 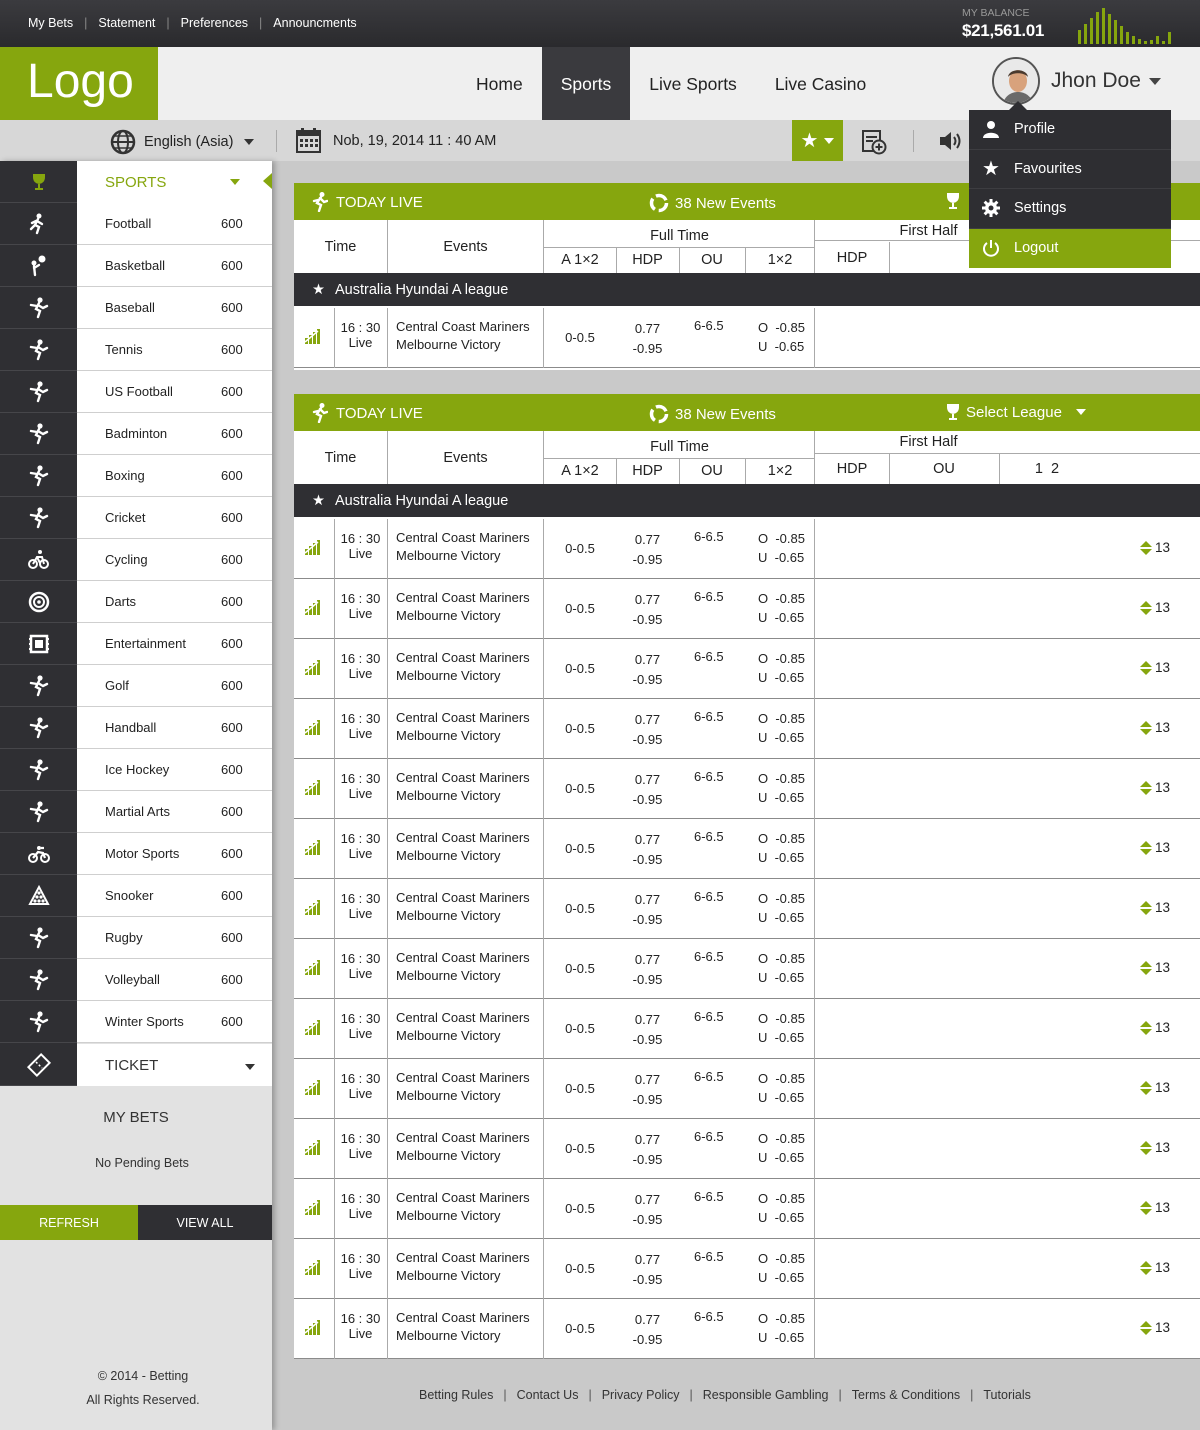 I want to click on sports-section-header: SPORTS, so click(x=174, y=182).